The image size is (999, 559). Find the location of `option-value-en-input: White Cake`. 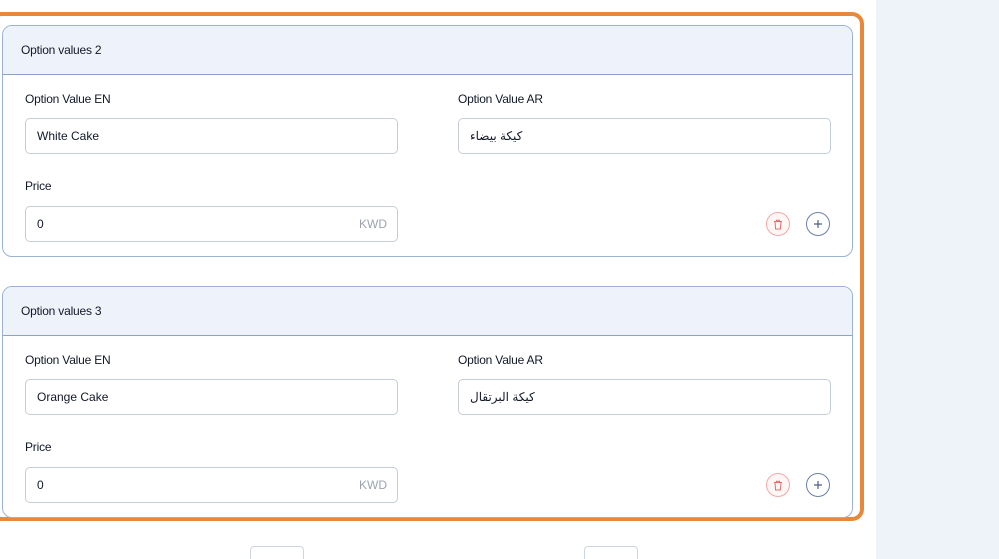

option-value-en-input: White Cake is located at coordinates (211, 136).